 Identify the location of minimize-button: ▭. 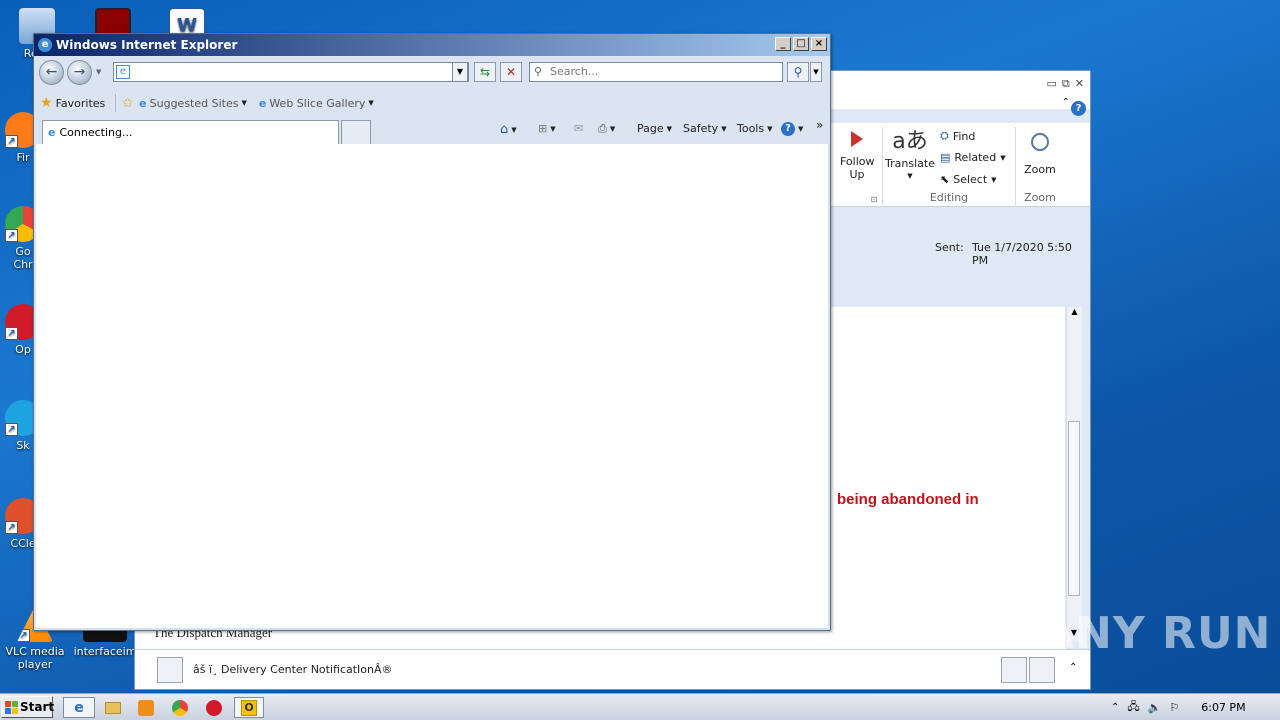
(1052, 84).